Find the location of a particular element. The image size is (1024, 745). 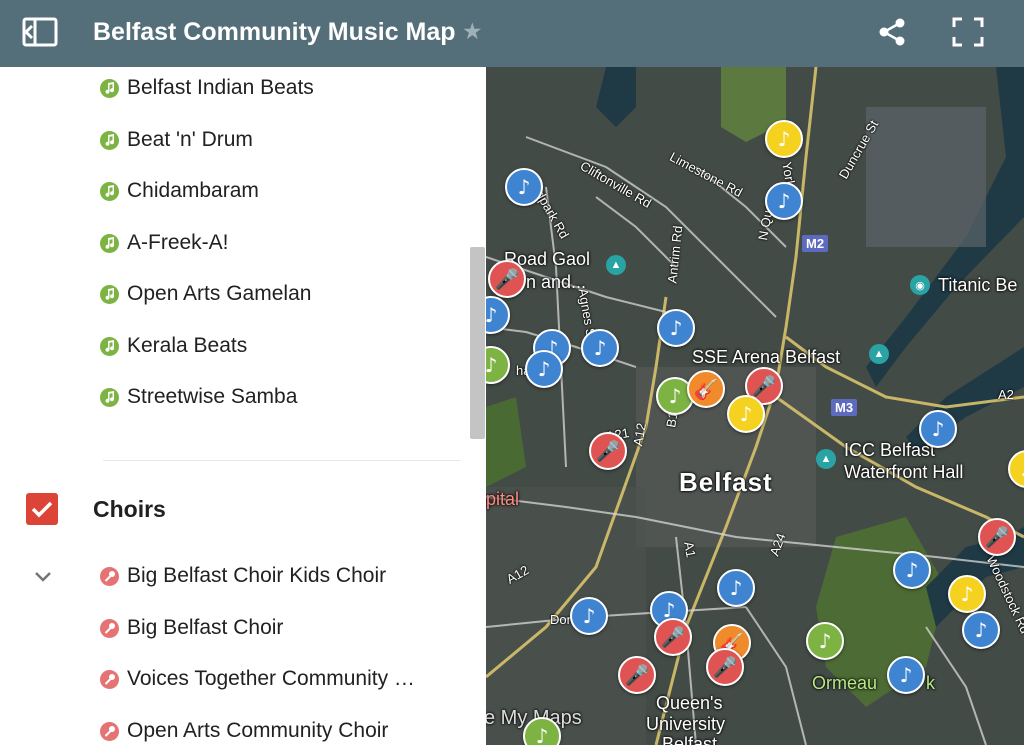

motorway-badge: M2 is located at coordinates (815, 243).